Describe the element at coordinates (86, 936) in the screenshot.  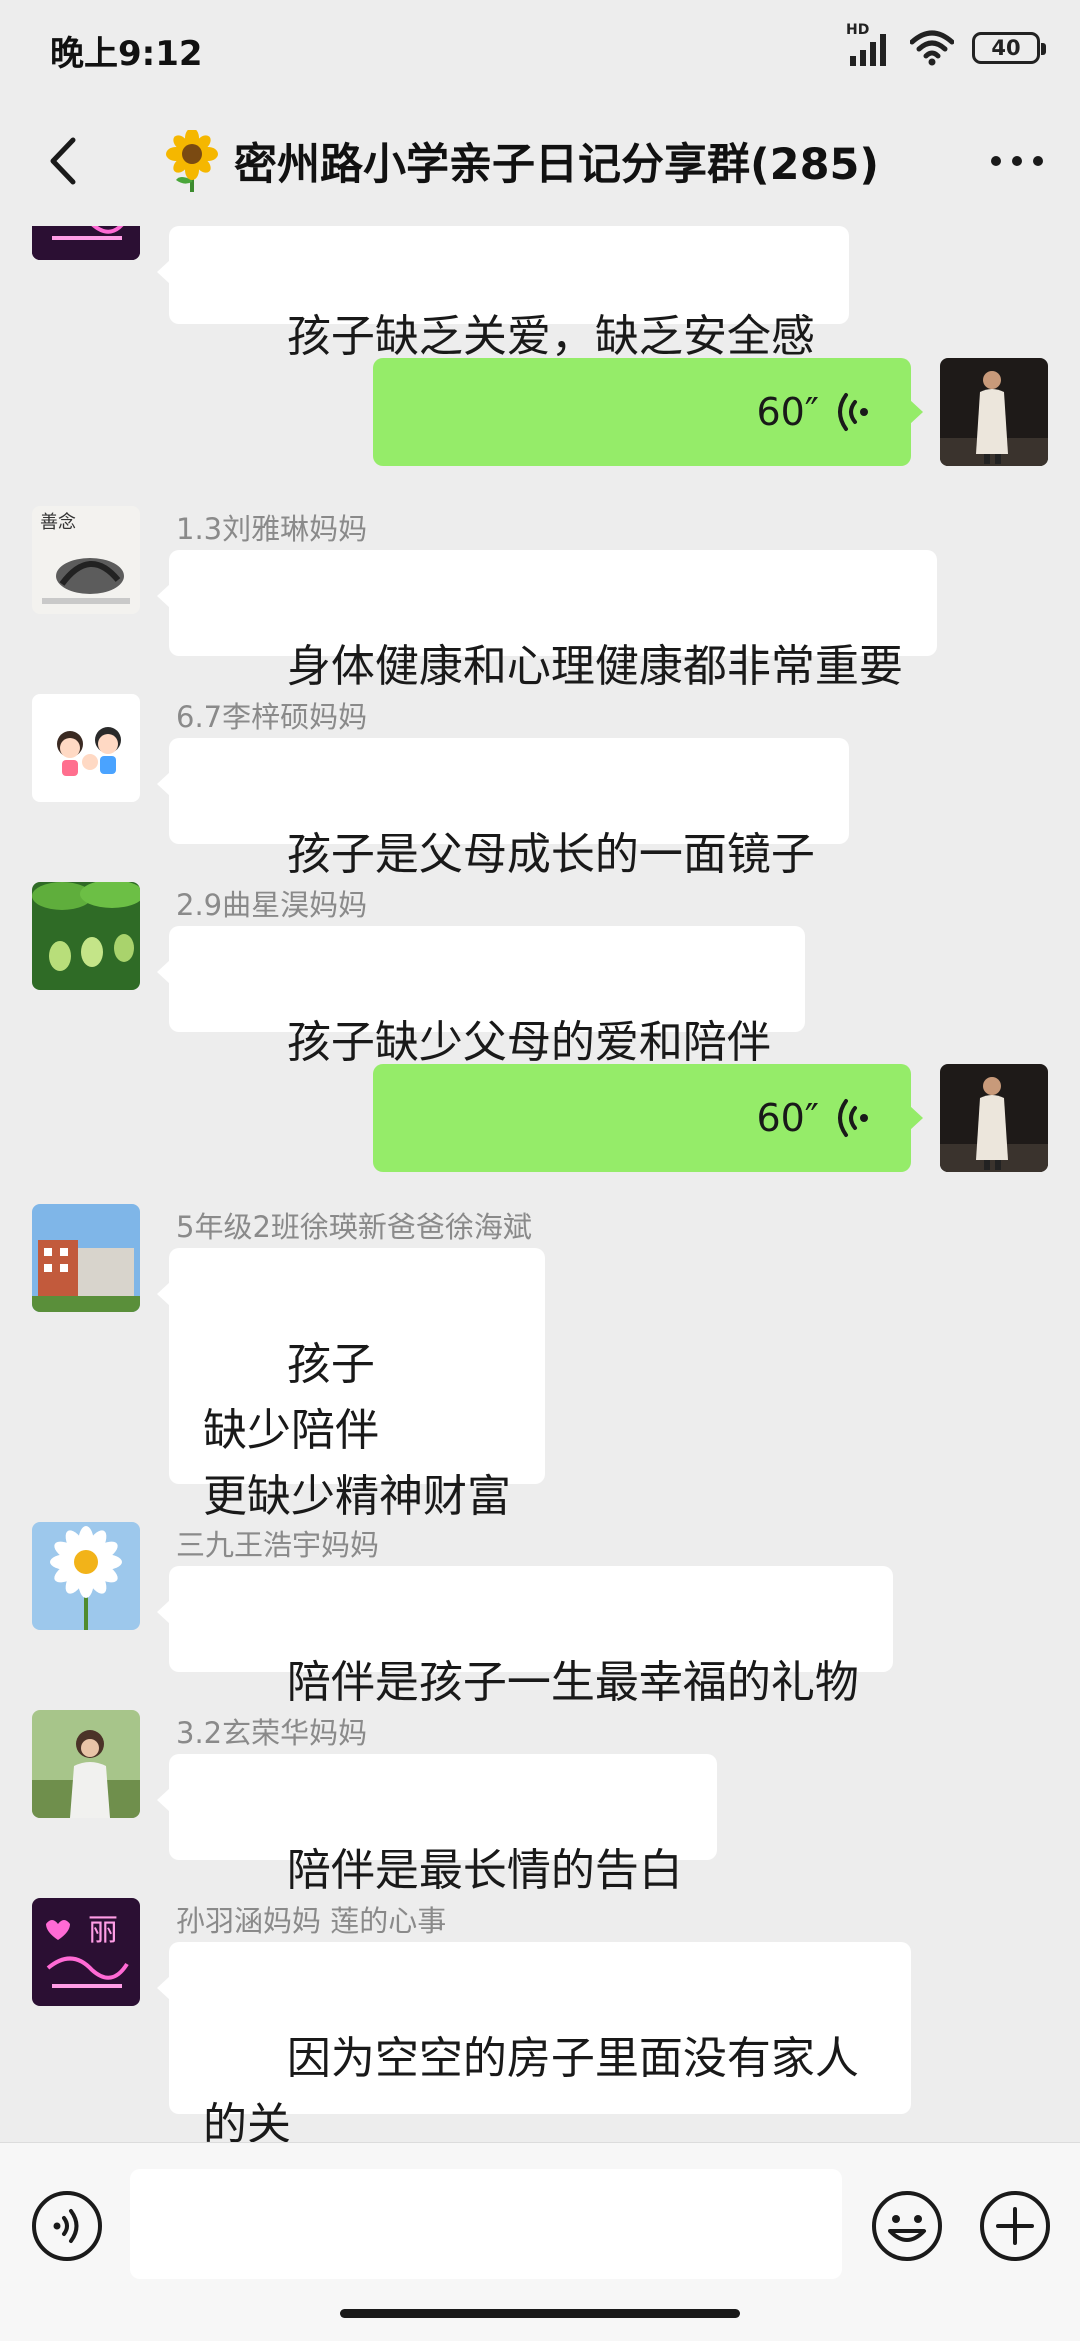
I see `green-plant-avatar-icon` at that location.